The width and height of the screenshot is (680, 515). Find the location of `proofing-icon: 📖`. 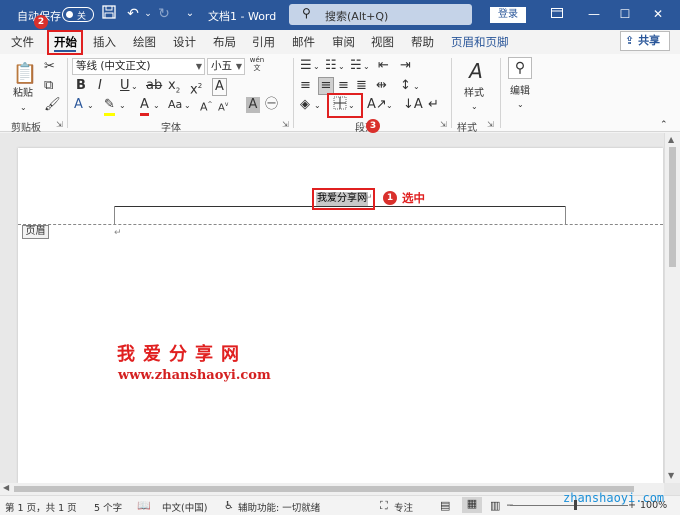

proofing-icon: 📖 is located at coordinates (144, 505).